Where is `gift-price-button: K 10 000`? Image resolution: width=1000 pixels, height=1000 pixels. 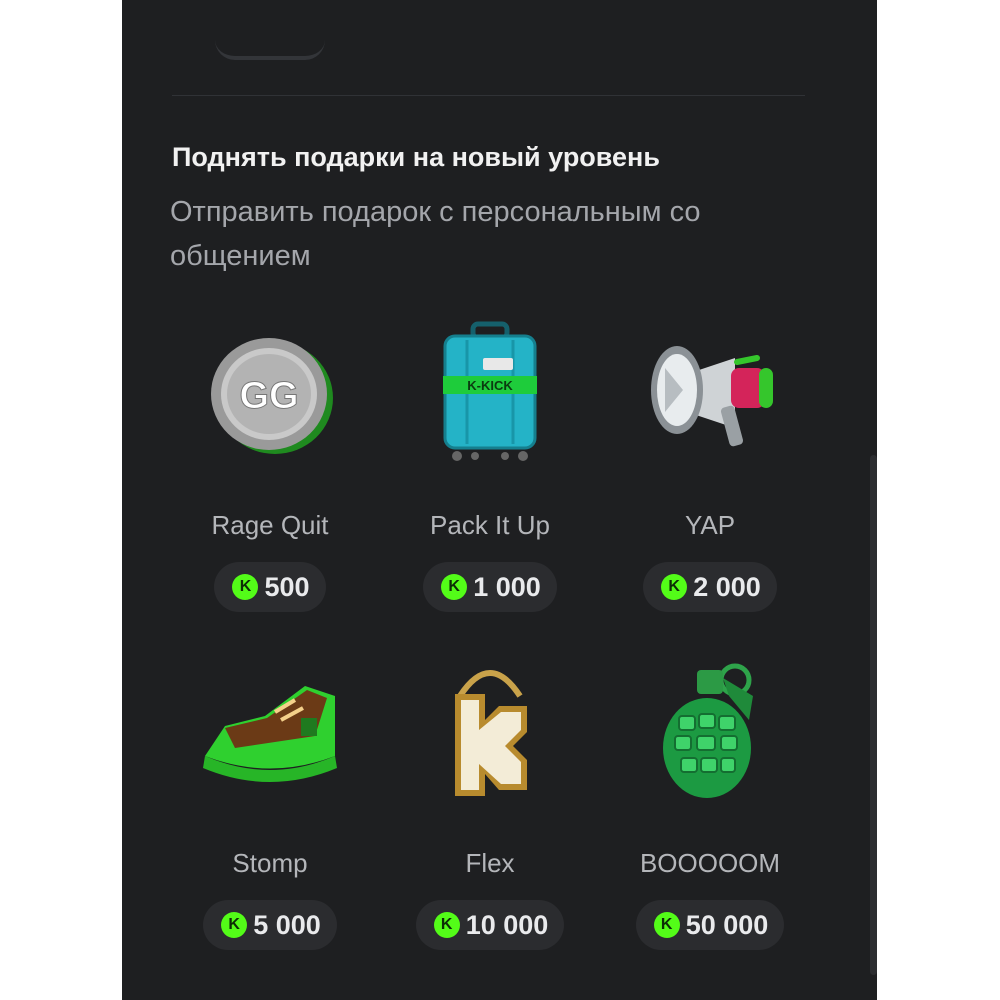 gift-price-button: K 10 000 is located at coordinates (490, 925).